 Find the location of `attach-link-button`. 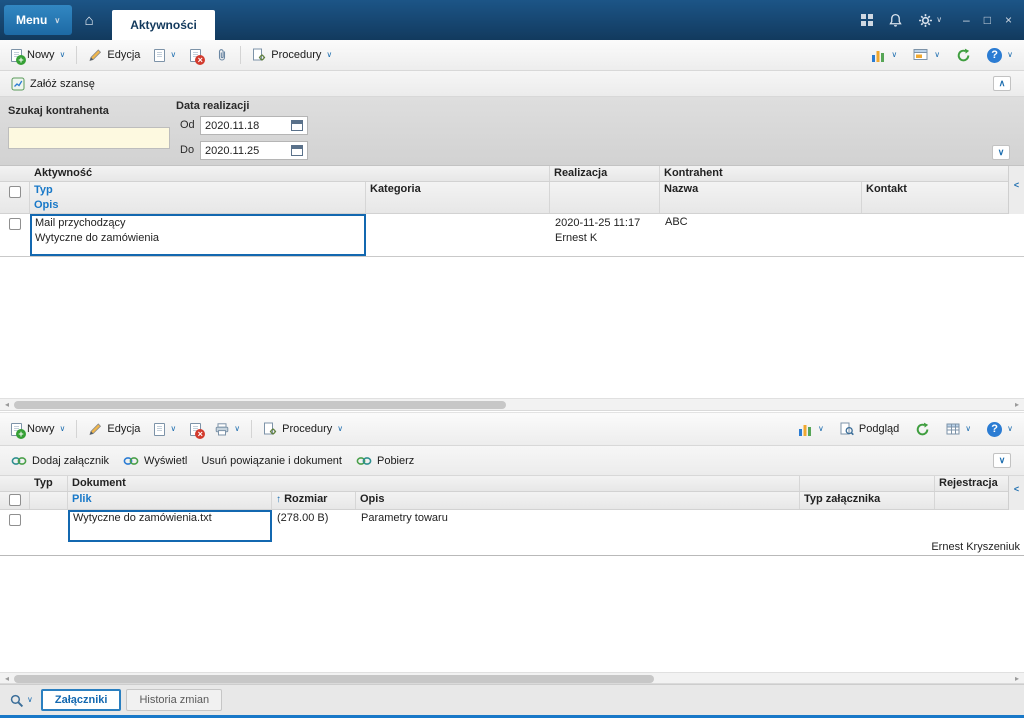

attach-link-button is located at coordinates (222, 55).